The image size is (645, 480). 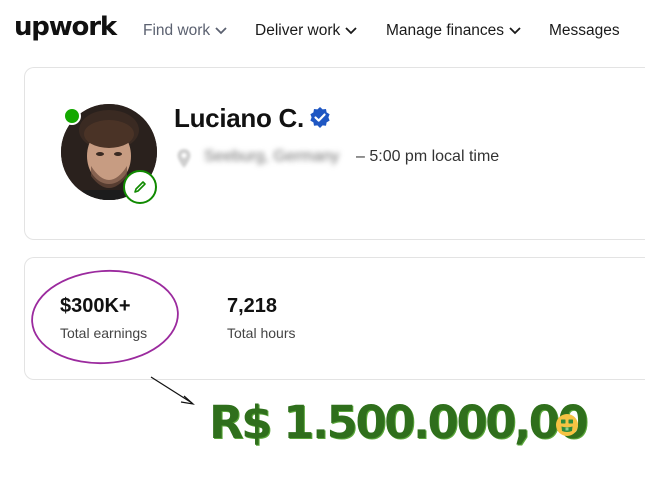 I want to click on arrow-icon, so click(x=172, y=390).